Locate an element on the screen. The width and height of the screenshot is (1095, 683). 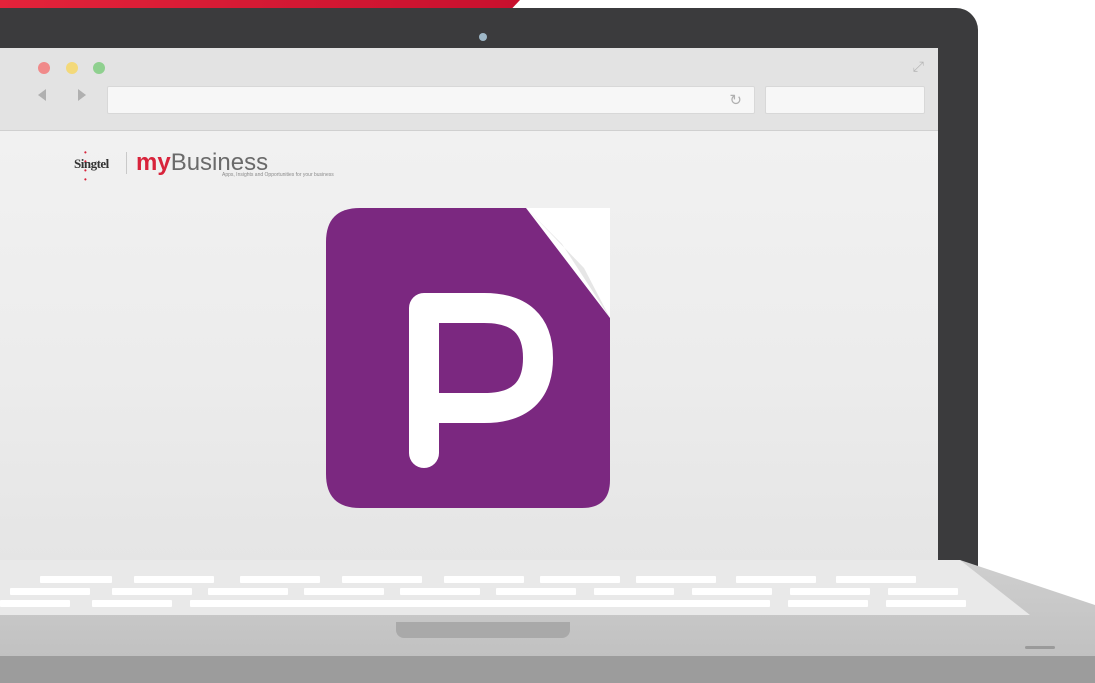
close-window-button is located at coordinates (44, 68).